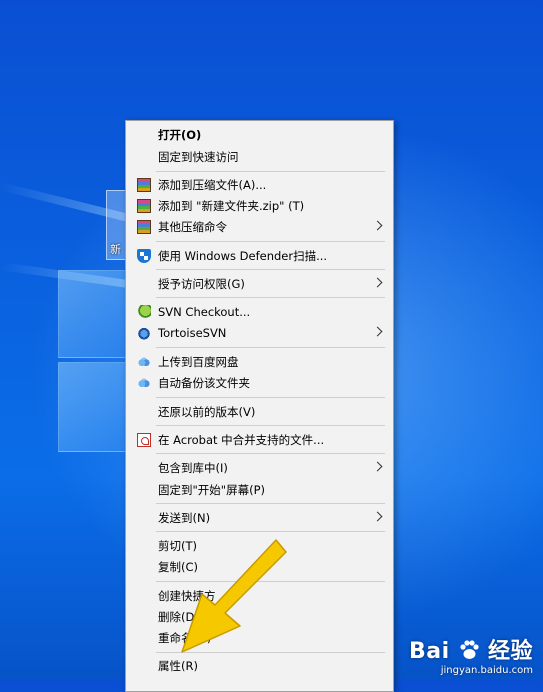 The image size is (543, 692). Describe the element at coordinates (180, 135) in the screenshot. I see `menu-item-label: 打开(O)` at that location.